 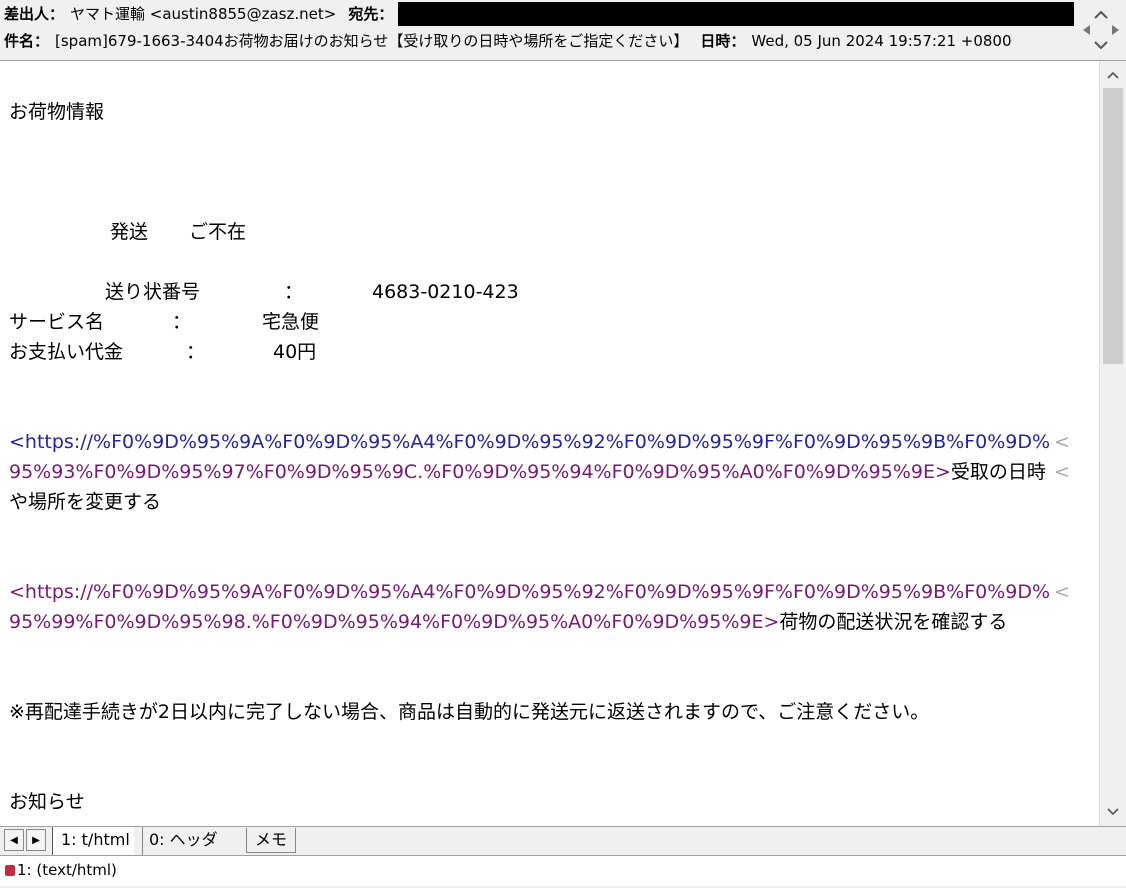 What do you see at coordinates (1113, 226) in the screenshot?
I see `scrollbar-thumb` at bounding box center [1113, 226].